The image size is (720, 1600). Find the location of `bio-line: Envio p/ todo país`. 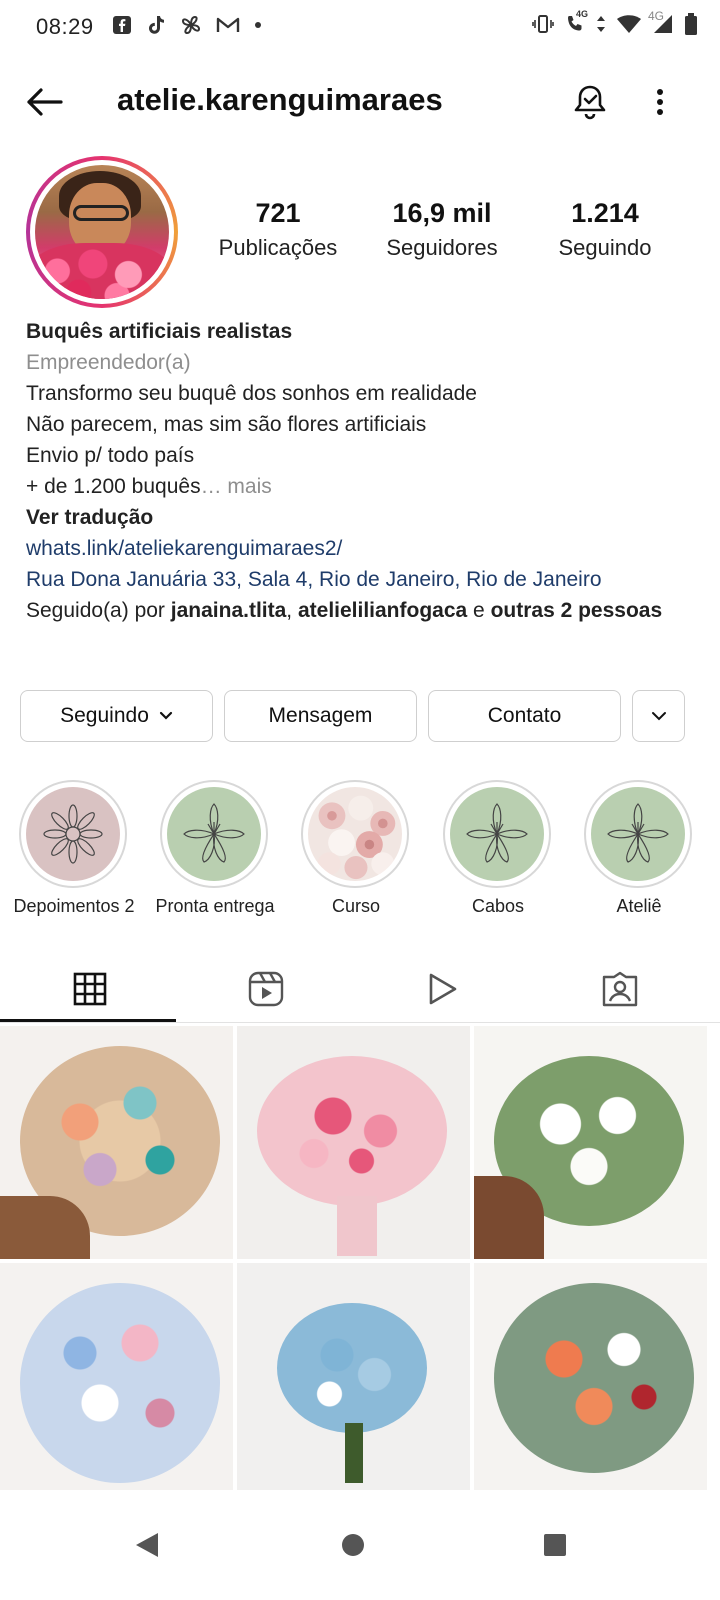

bio-line: Envio p/ todo país is located at coordinates (110, 455).